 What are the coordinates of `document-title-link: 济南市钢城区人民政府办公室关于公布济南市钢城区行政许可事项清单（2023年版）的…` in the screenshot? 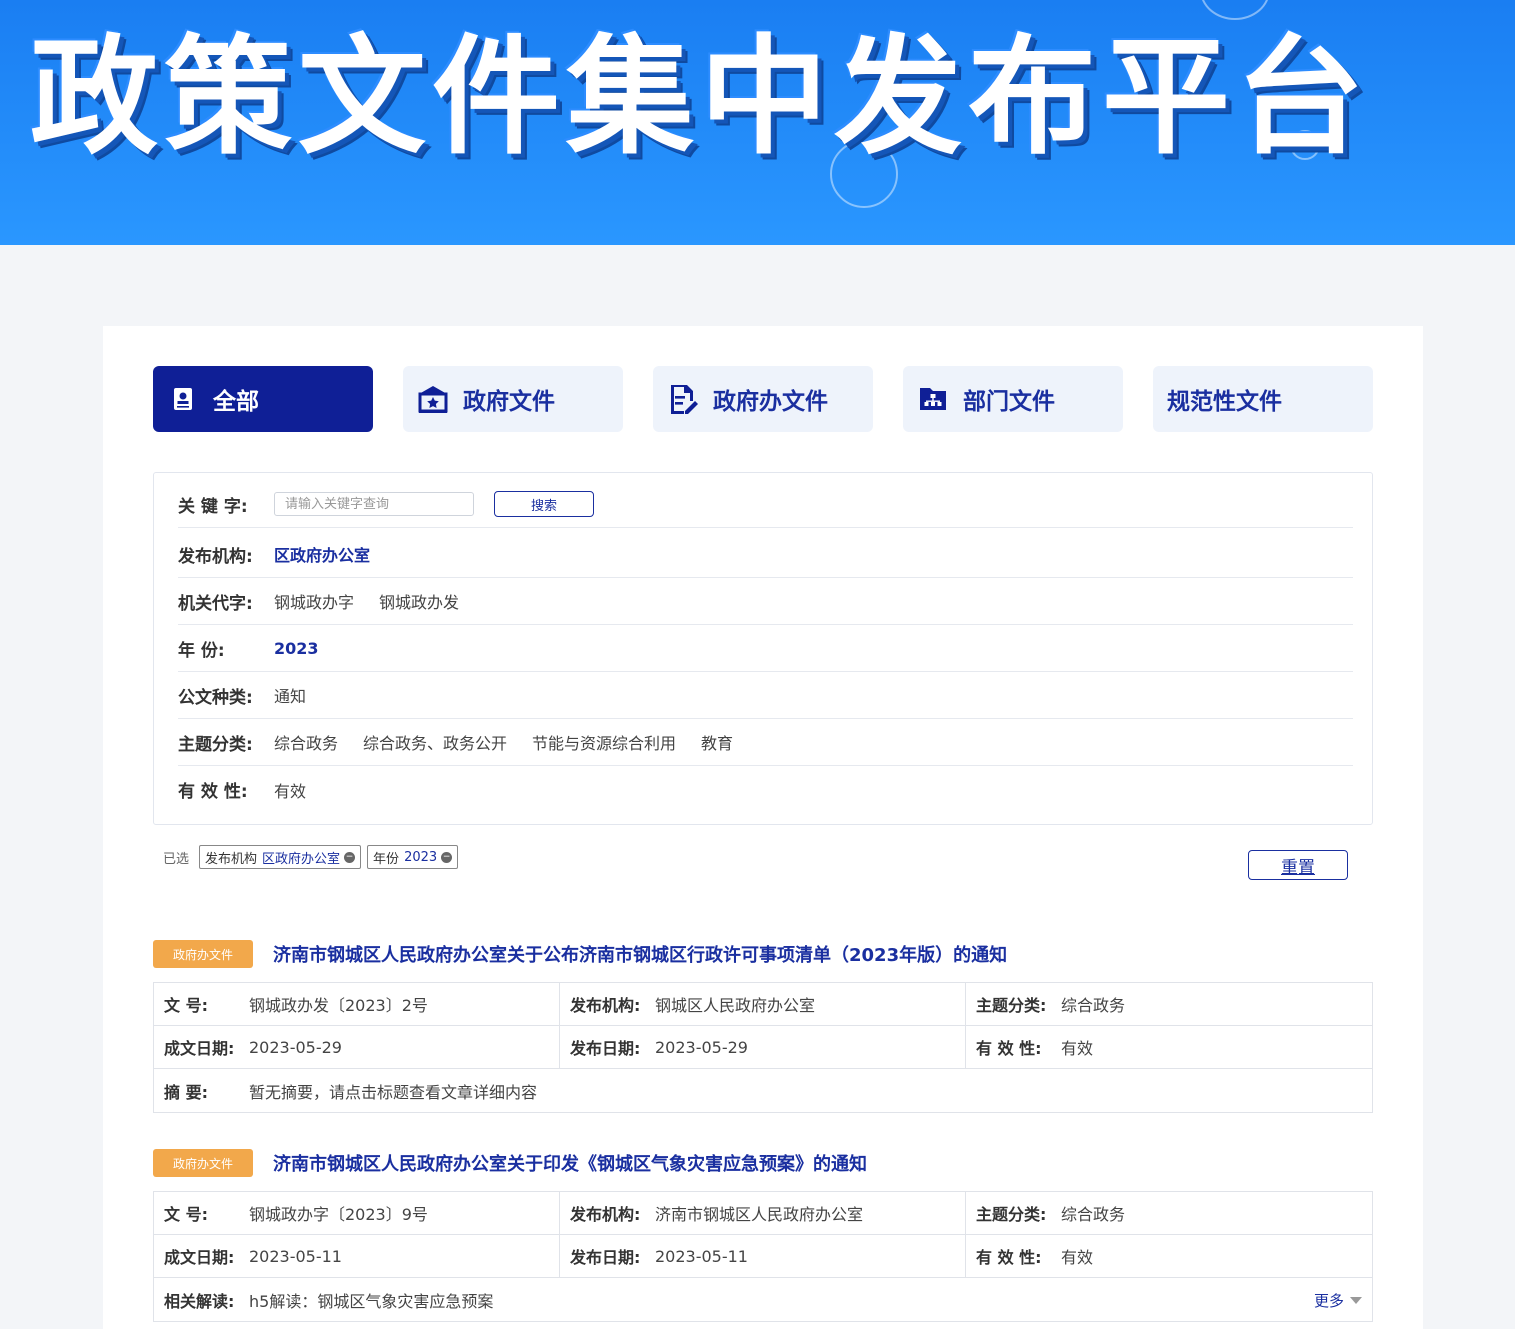 It's located at (640, 954).